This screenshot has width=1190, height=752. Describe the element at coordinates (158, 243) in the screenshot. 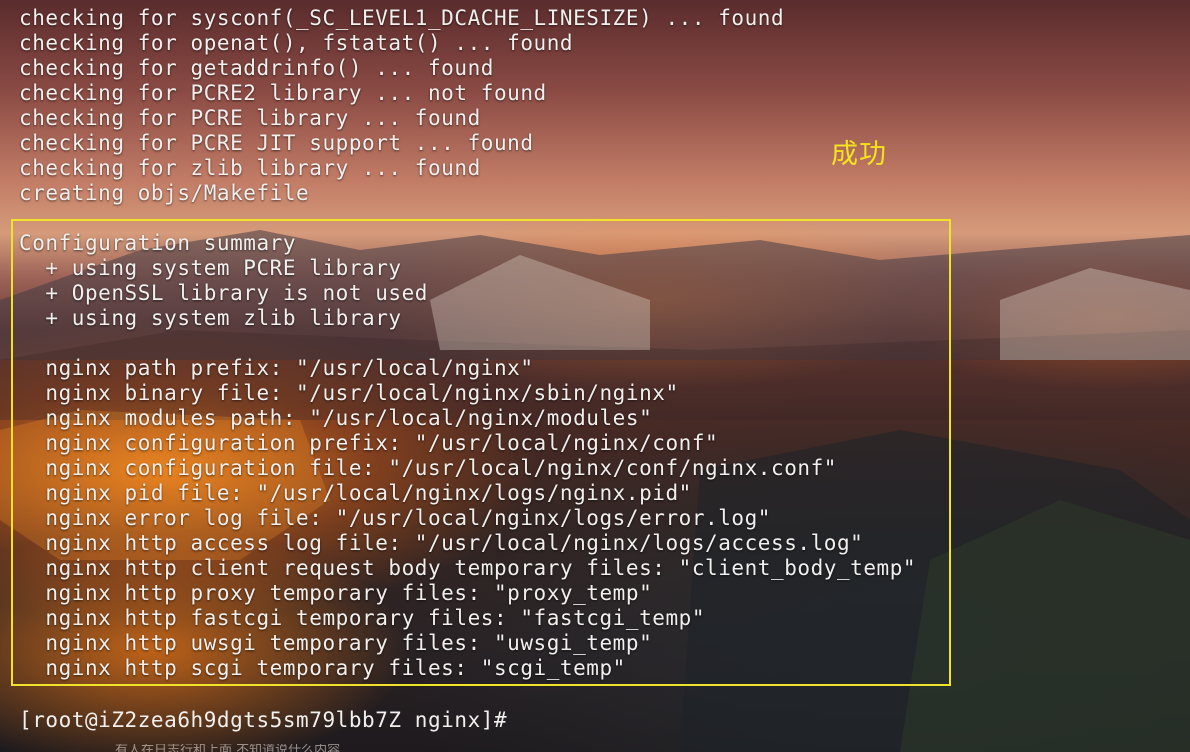

I see `summary-heading: Configuration summary` at that location.